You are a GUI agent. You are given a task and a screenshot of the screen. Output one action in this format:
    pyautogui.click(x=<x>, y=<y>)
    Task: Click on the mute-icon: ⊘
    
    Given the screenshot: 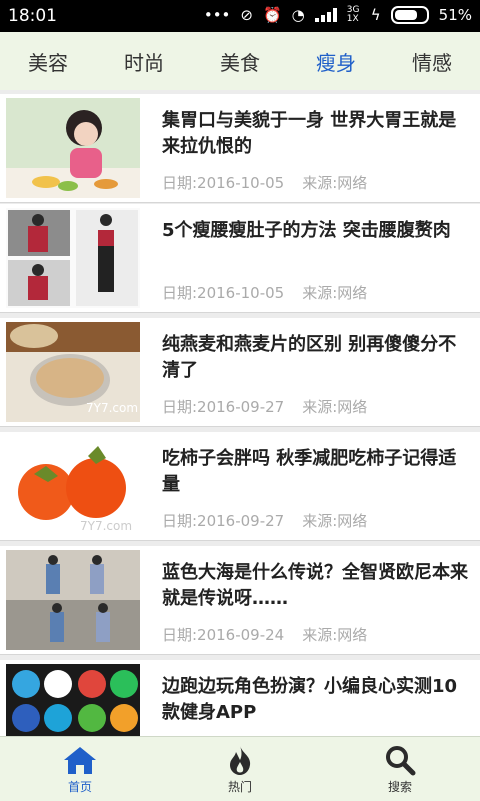 What is the action you would take?
    pyautogui.click(x=246, y=15)
    